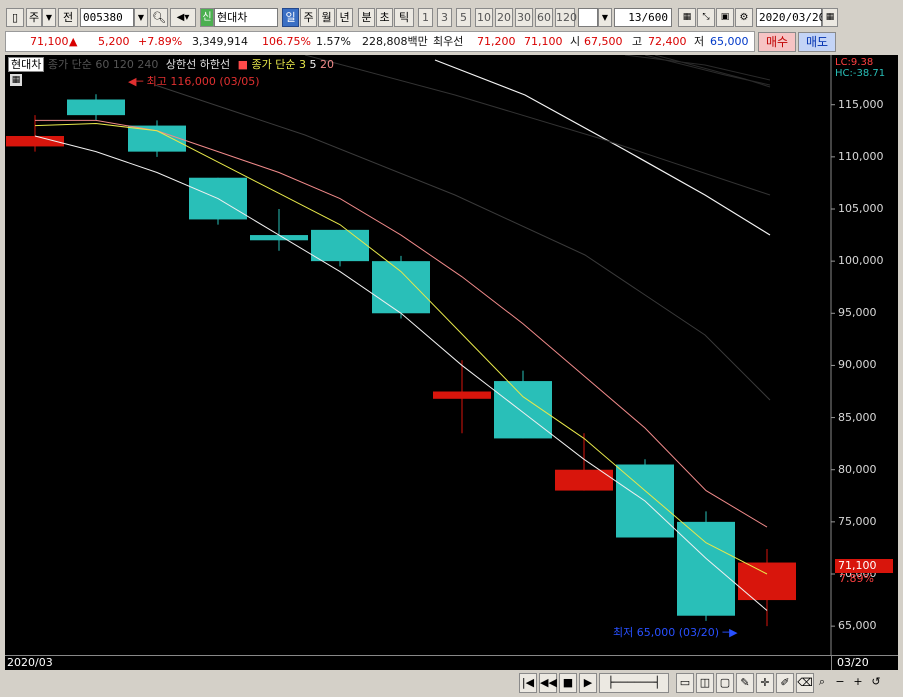 The image size is (903, 697). What do you see at coordinates (861, 261) in the screenshot?
I see `price-tick-label: 100,000` at bounding box center [861, 261].